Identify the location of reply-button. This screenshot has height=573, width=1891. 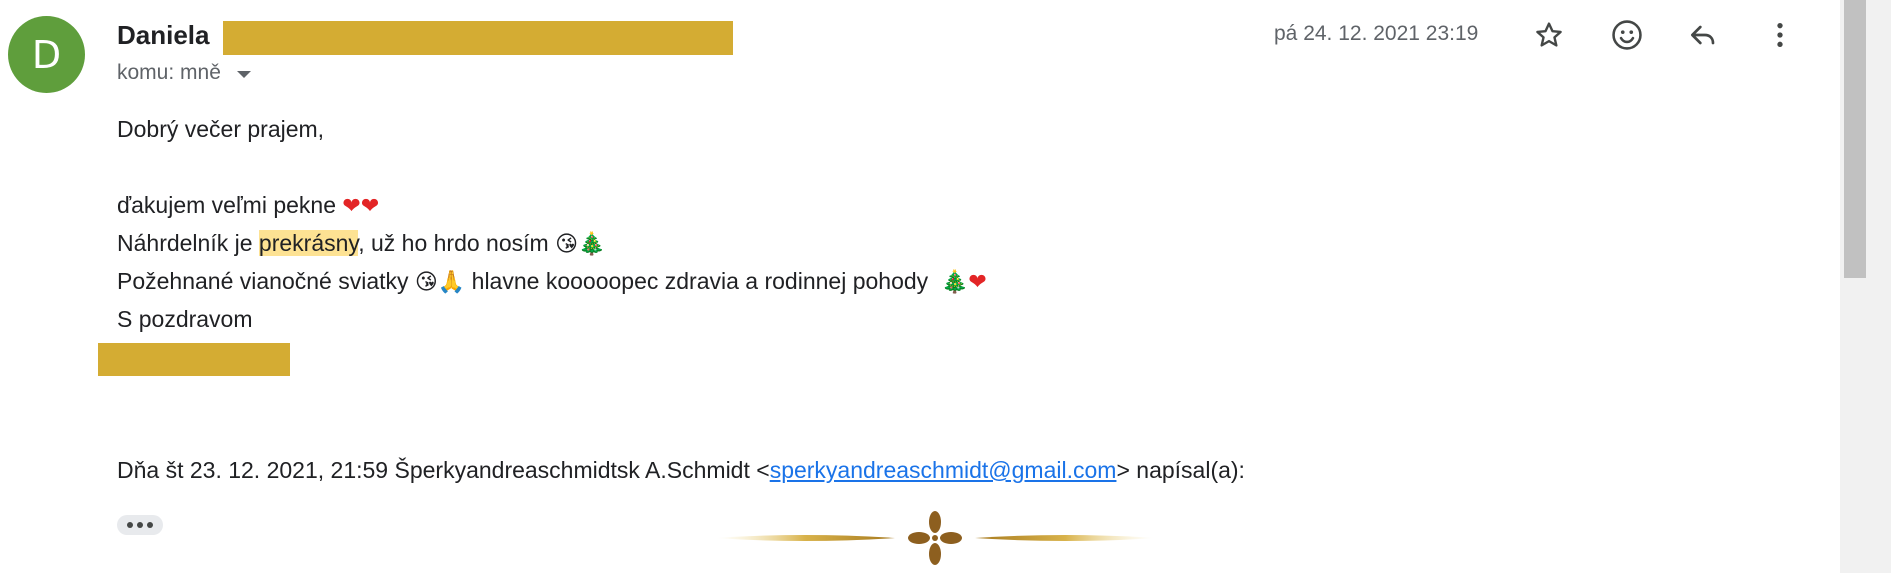
(1703, 35).